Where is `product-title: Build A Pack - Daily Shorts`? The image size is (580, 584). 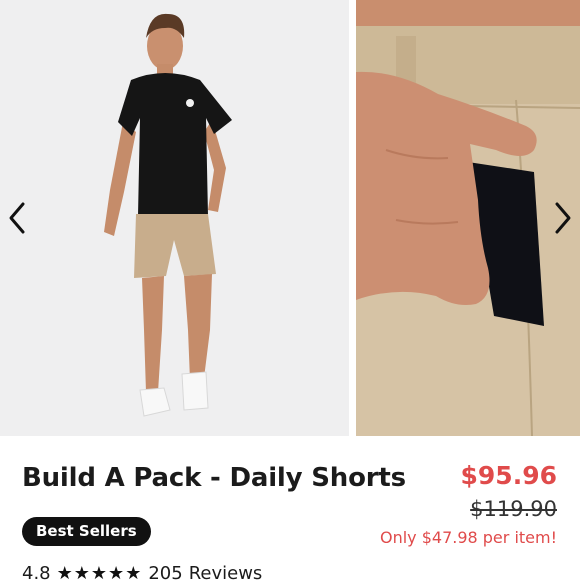 product-title: Build A Pack - Daily Shorts is located at coordinates (214, 478).